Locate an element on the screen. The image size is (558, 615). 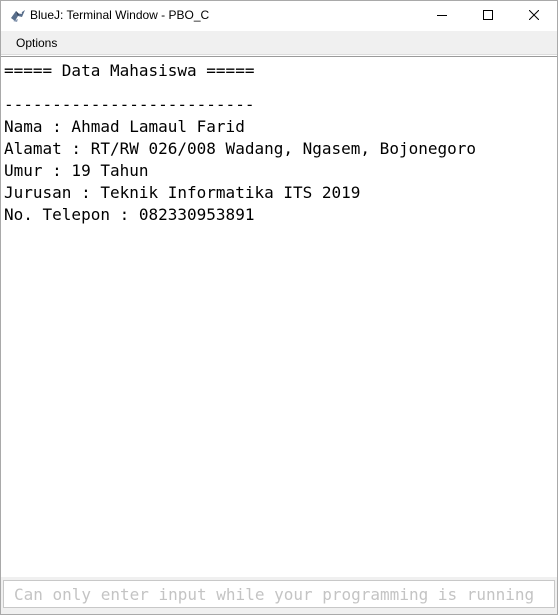
output-line: Umur : 19 Tahun is located at coordinates (76, 170).